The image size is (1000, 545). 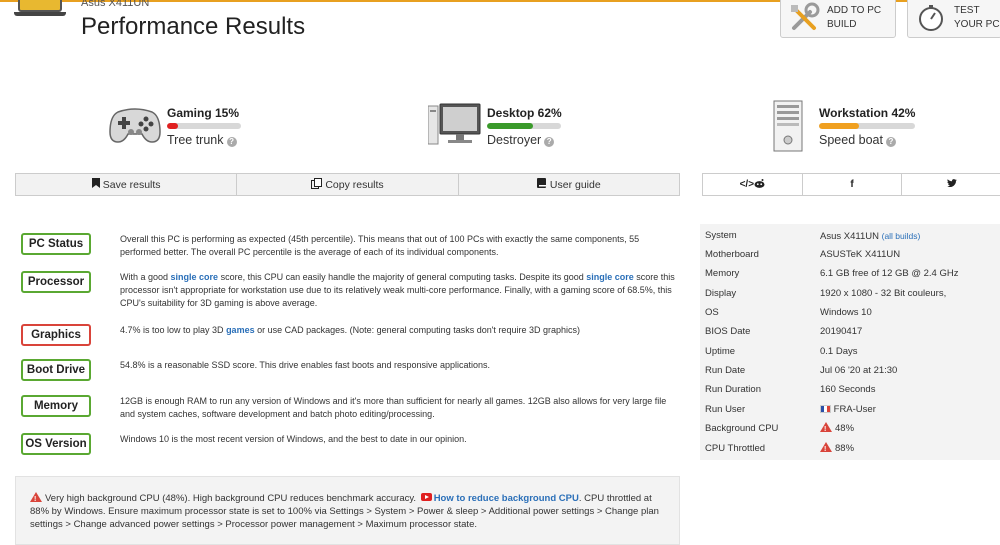 What do you see at coordinates (728, 331) in the screenshot?
I see `system-key: BIOS Date` at bounding box center [728, 331].